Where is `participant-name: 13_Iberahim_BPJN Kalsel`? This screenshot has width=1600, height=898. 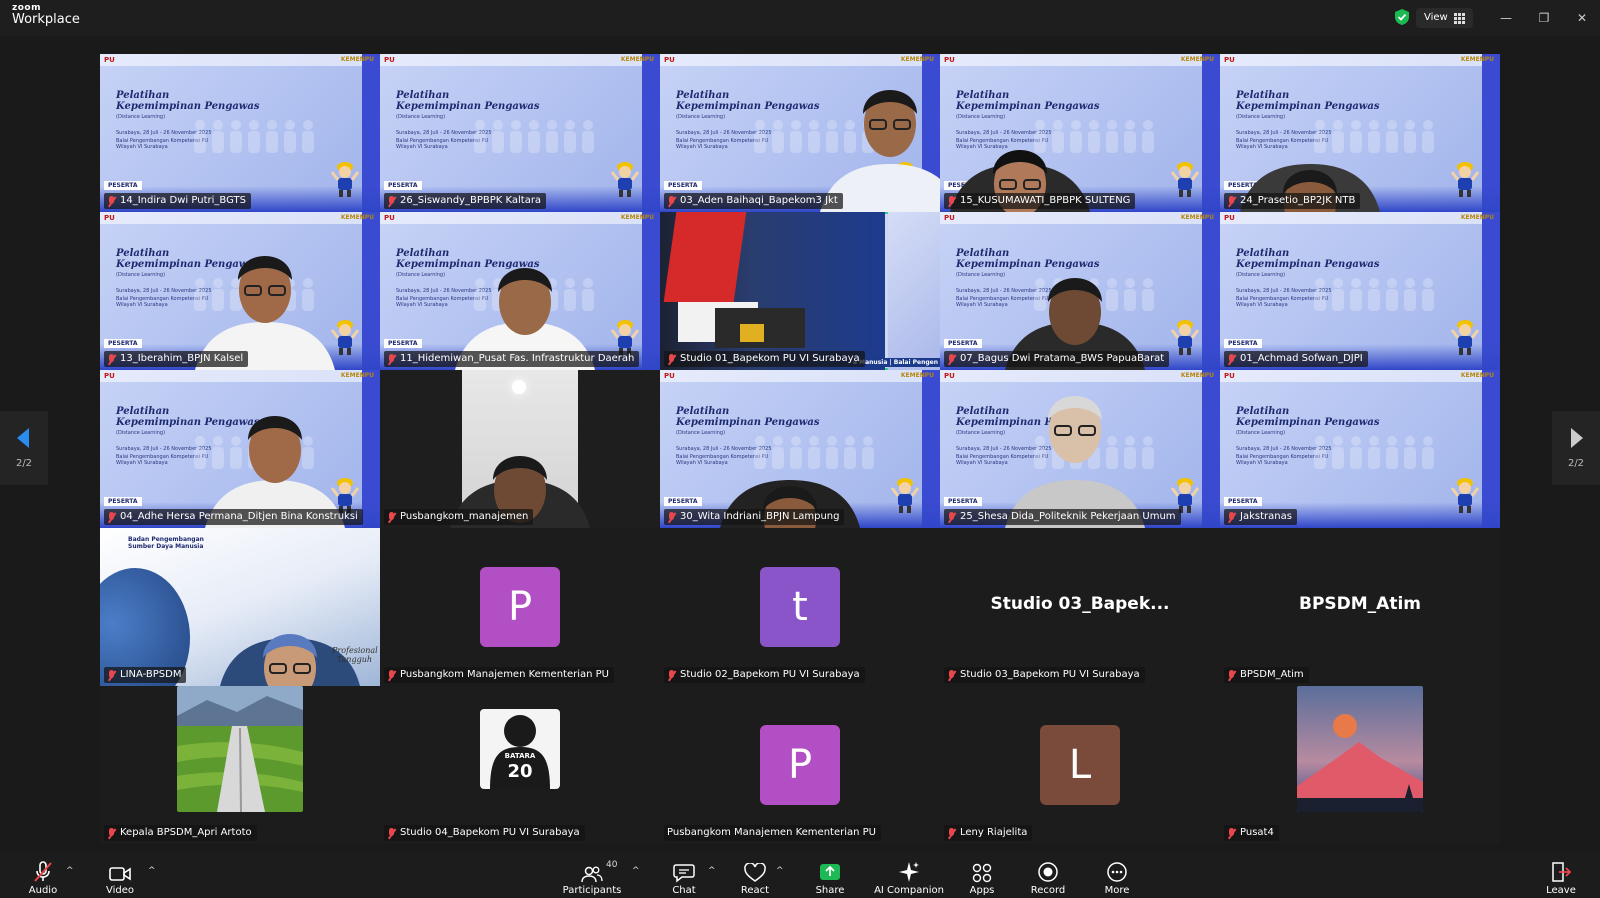
participant-name: 13_Iberahim_BPJN Kalsel is located at coordinates (182, 358).